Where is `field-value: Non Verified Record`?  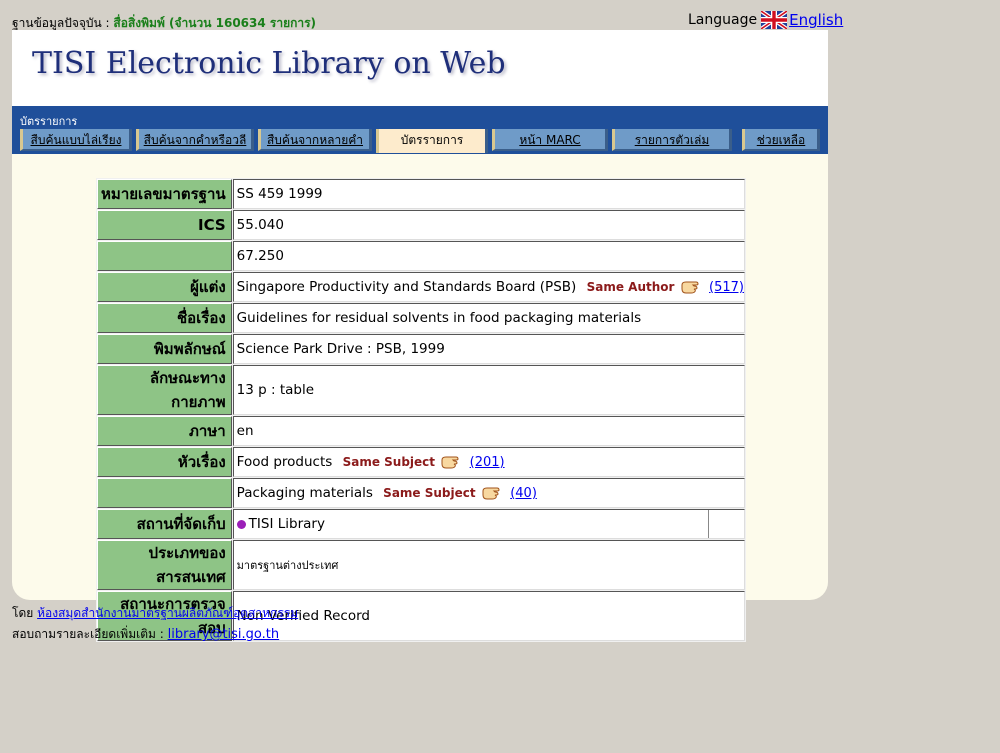 field-value: Non Verified Record is located at coordinates (488, 616).